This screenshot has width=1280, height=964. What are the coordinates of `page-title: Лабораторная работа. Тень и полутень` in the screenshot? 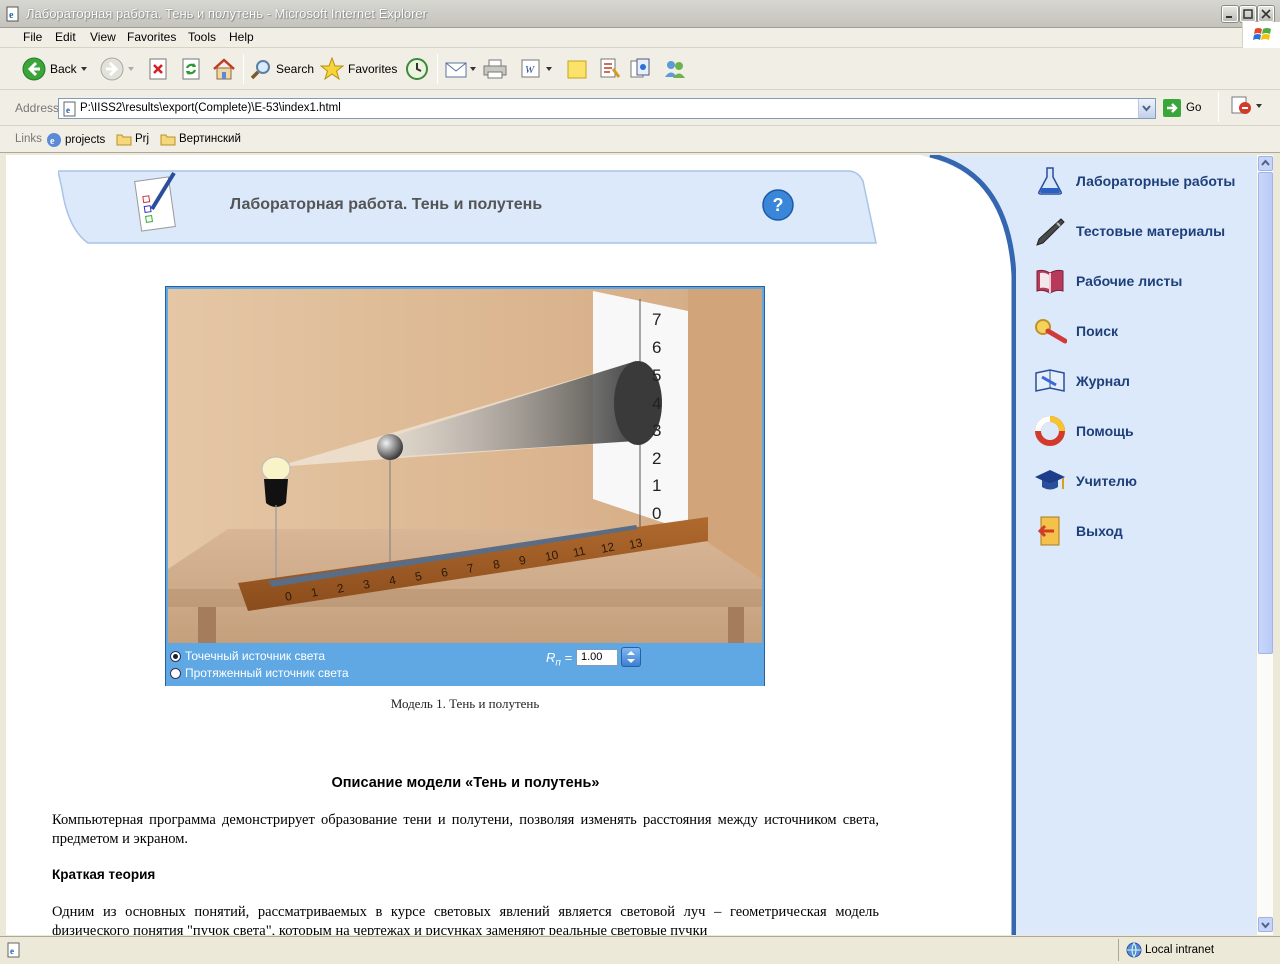 It's located at (386, 204).